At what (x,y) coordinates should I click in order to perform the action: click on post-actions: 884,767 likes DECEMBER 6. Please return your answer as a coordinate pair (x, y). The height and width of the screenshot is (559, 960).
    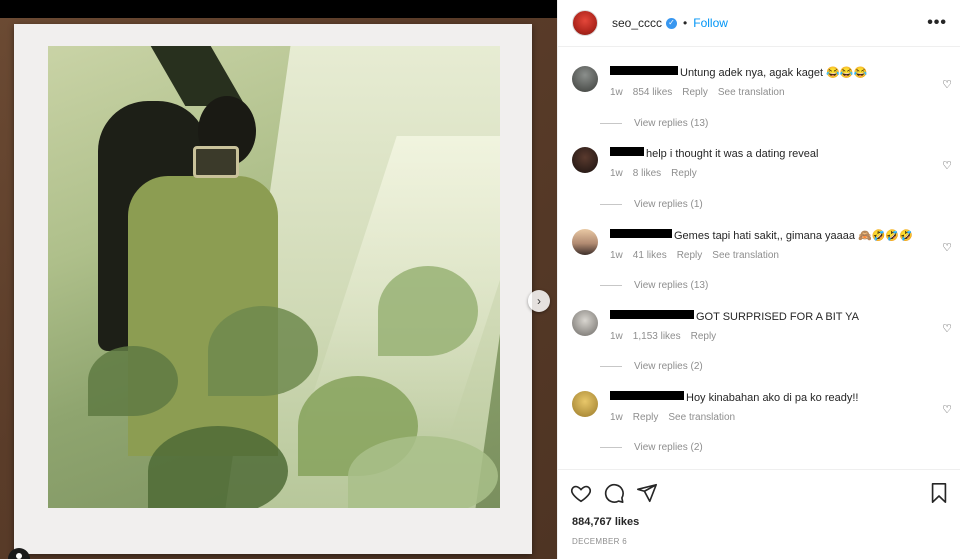
    Looking at the image, I should click on (759, 514).